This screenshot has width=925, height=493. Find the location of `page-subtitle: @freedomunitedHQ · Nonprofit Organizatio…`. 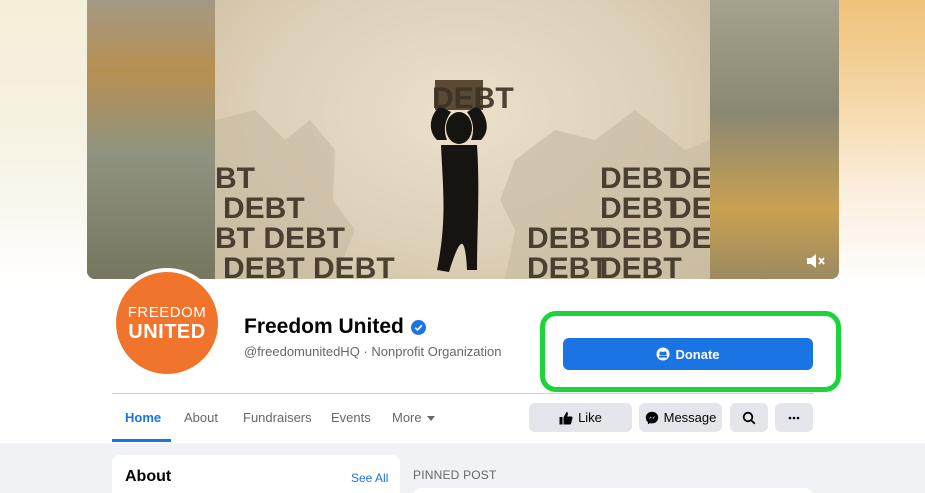

page-subtitle: @freedomunitedHQ · Nonprofit Organizatio… is located at coordinates (373, 351).